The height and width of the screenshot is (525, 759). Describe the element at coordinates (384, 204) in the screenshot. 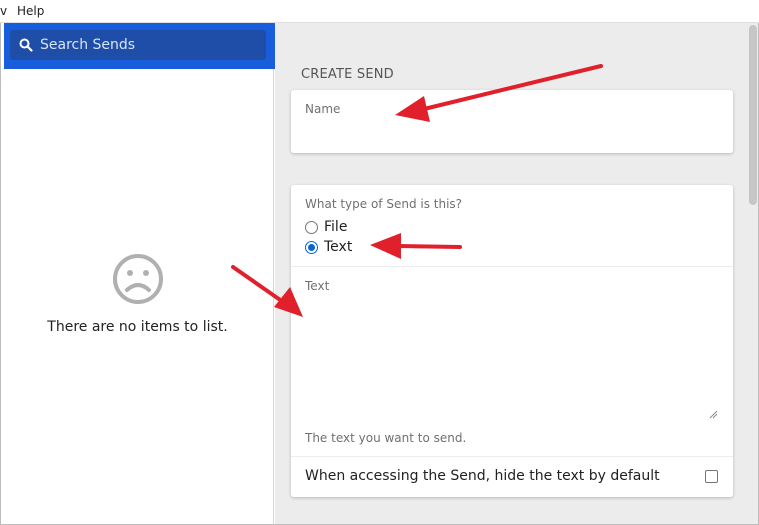

I see `send-type-question: What type of Send is this?` at that location.